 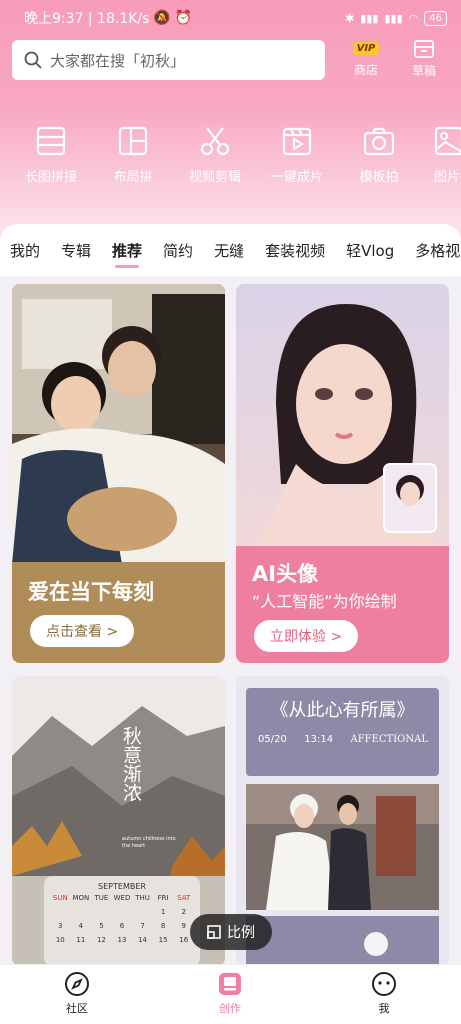 What do you see at coordinates (370, 250) in the screenshot?
I see `tab-light-vlog: 轻Vlog` at bounding box center [370, 250].